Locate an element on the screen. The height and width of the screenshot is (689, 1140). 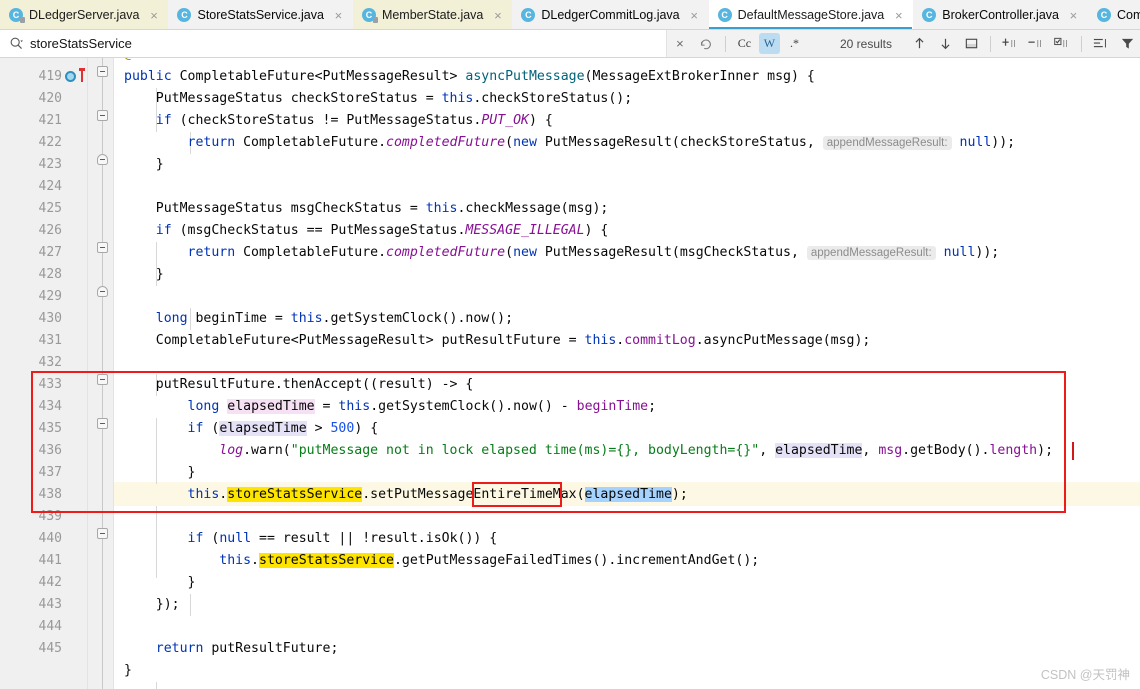
find-toolbar: storeStatsService × Cc W .* 20 results is located at coordinates (570, 44).